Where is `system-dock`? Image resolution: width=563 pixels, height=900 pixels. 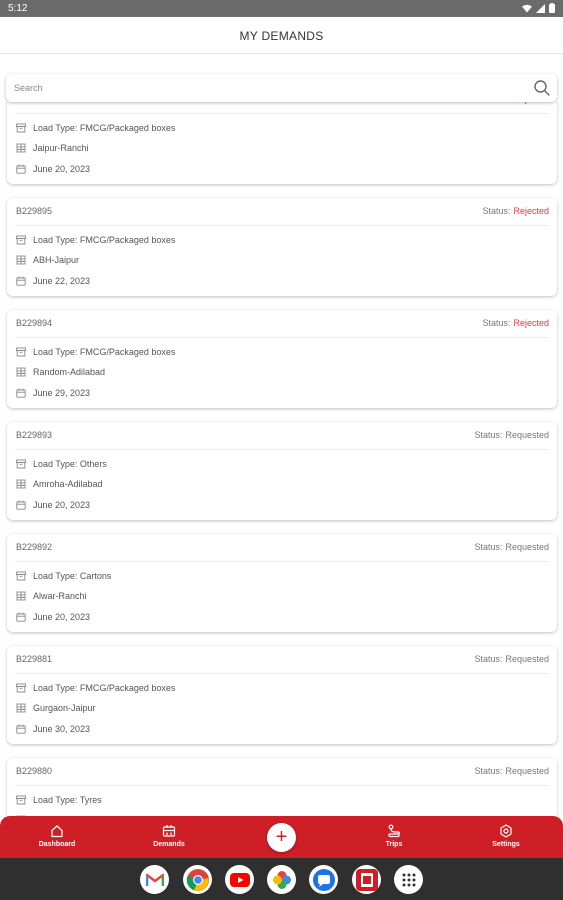 system-dock is located at coordinates (281, 879).